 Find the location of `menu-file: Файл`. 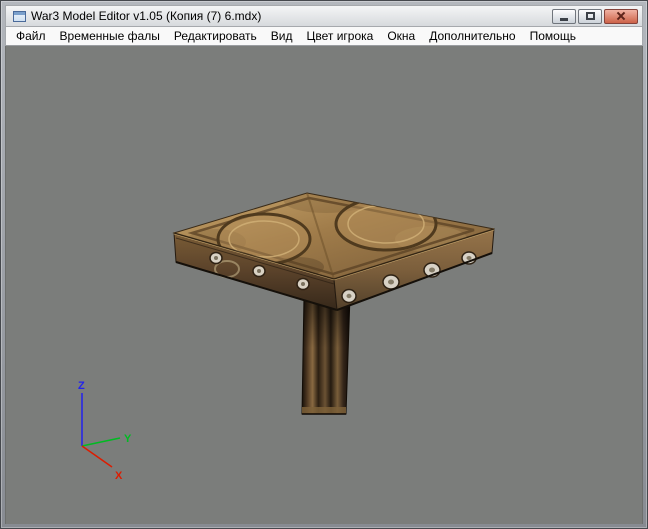

menu-file: Файл is located at coordinates (31, 36).